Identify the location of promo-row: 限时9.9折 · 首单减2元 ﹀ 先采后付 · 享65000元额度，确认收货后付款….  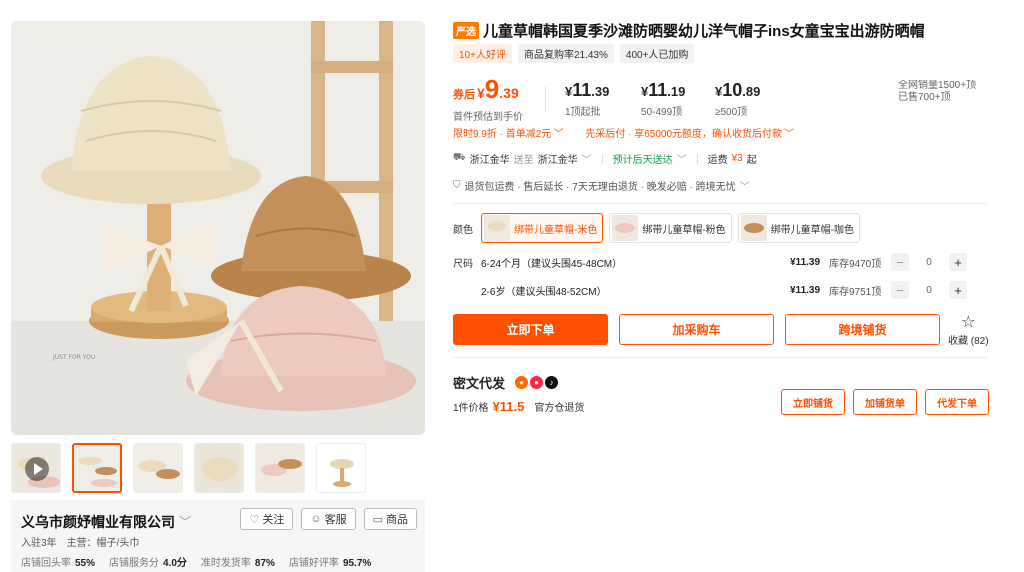
(623, 132).